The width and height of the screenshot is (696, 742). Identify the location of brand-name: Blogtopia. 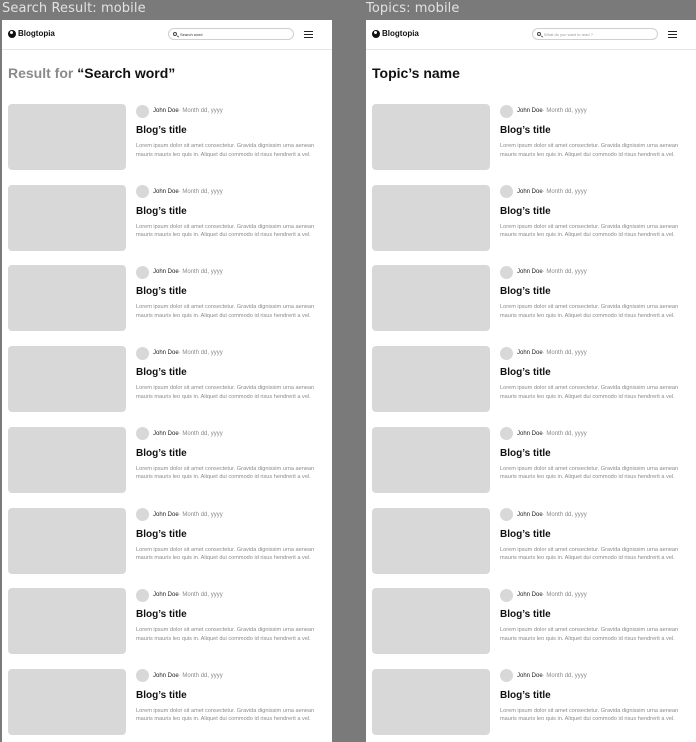
(36, 33).